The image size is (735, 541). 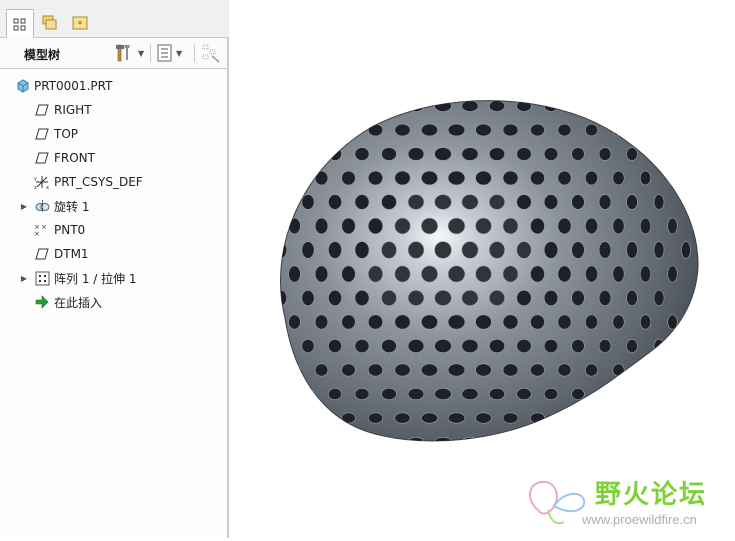 What do you see at coordinates (42, 254) in the screenshot?
I see `datum-plane-icon` at bounding box center [42, 254].